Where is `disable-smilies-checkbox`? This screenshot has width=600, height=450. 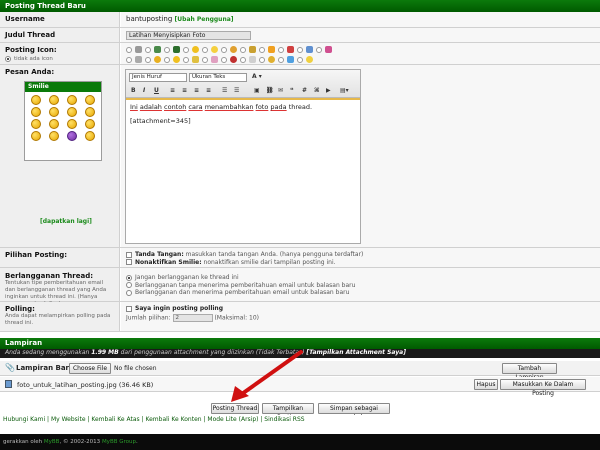
disable-smilies-checkbox is located at coordinates (129, 262).